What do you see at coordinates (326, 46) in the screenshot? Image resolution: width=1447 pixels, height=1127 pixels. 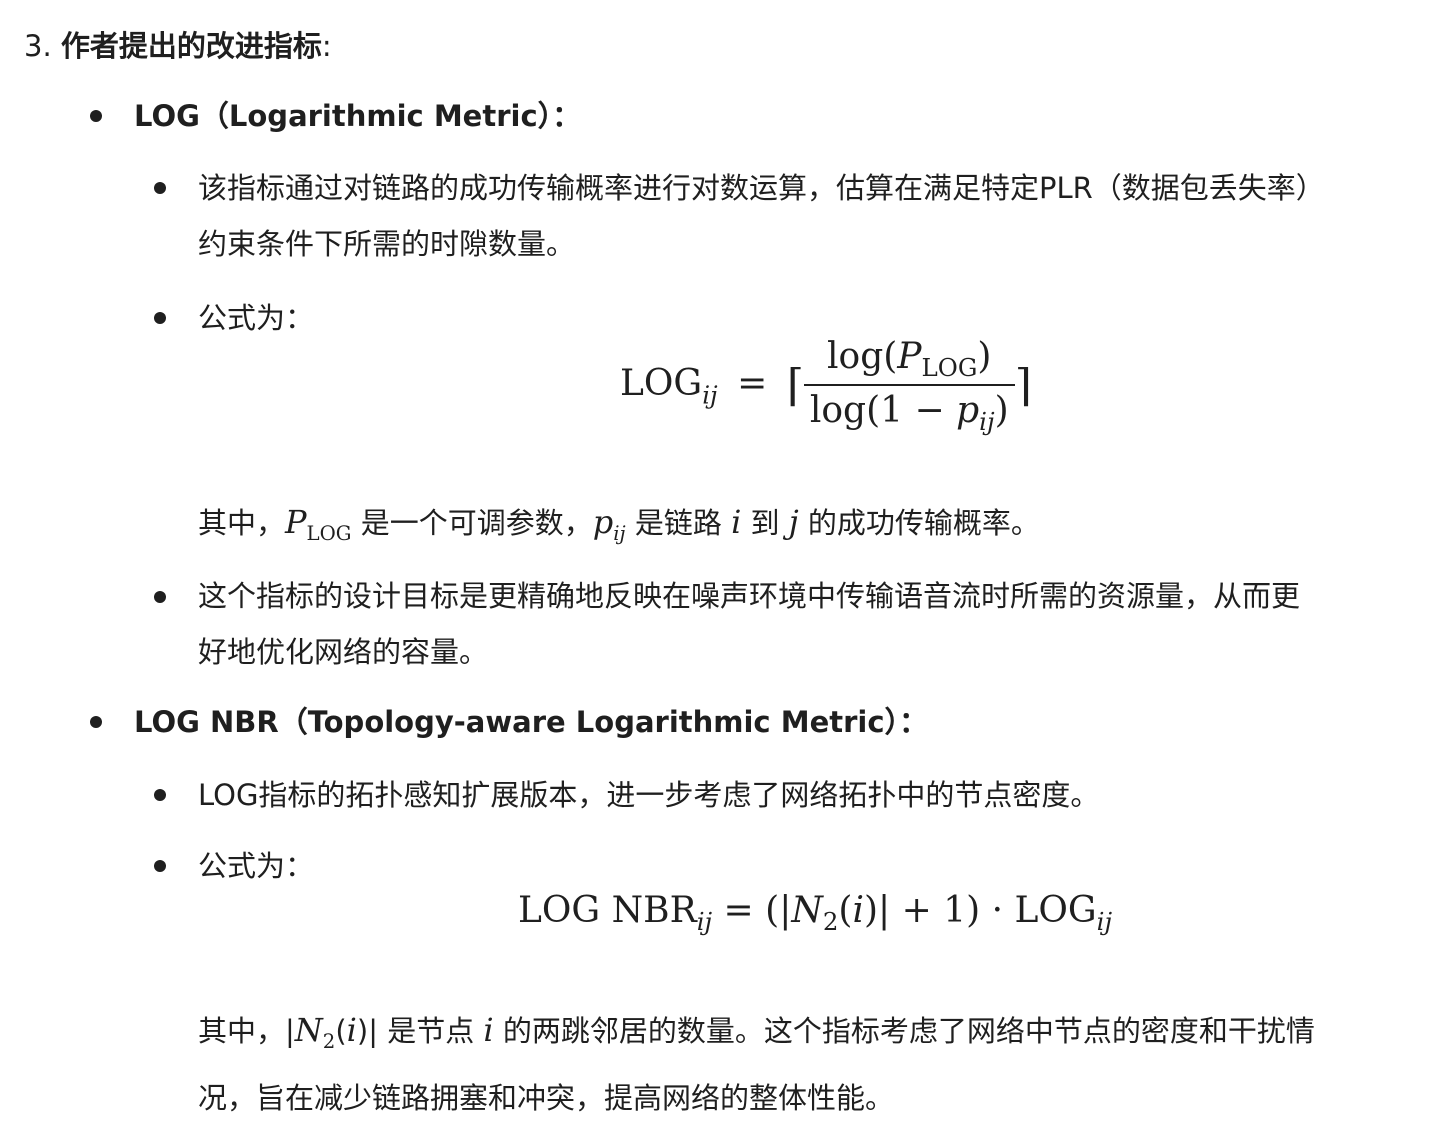 I see `section-colon: :` at bounding box center [326, 46].